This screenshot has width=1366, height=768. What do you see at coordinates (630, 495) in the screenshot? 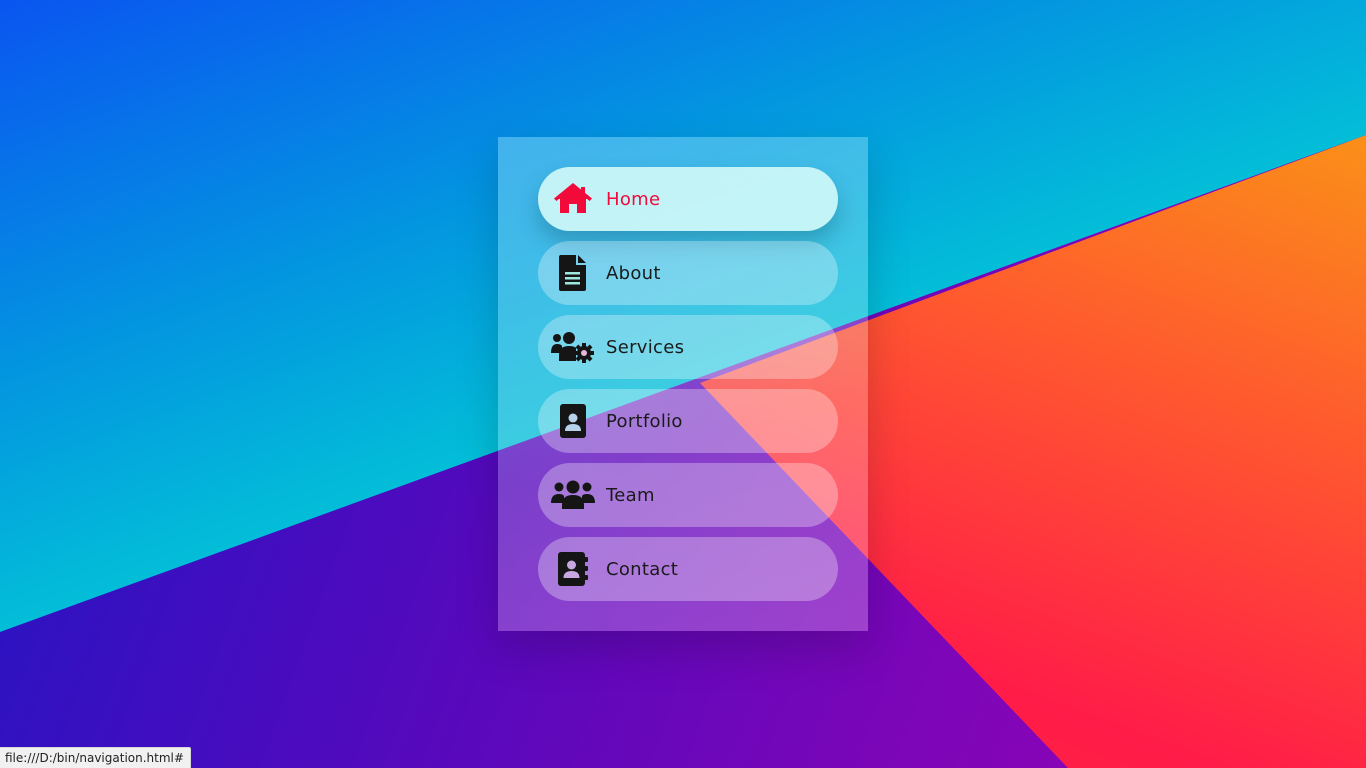
I see `nav-label-team: Team` at bounding box center [630, 495].